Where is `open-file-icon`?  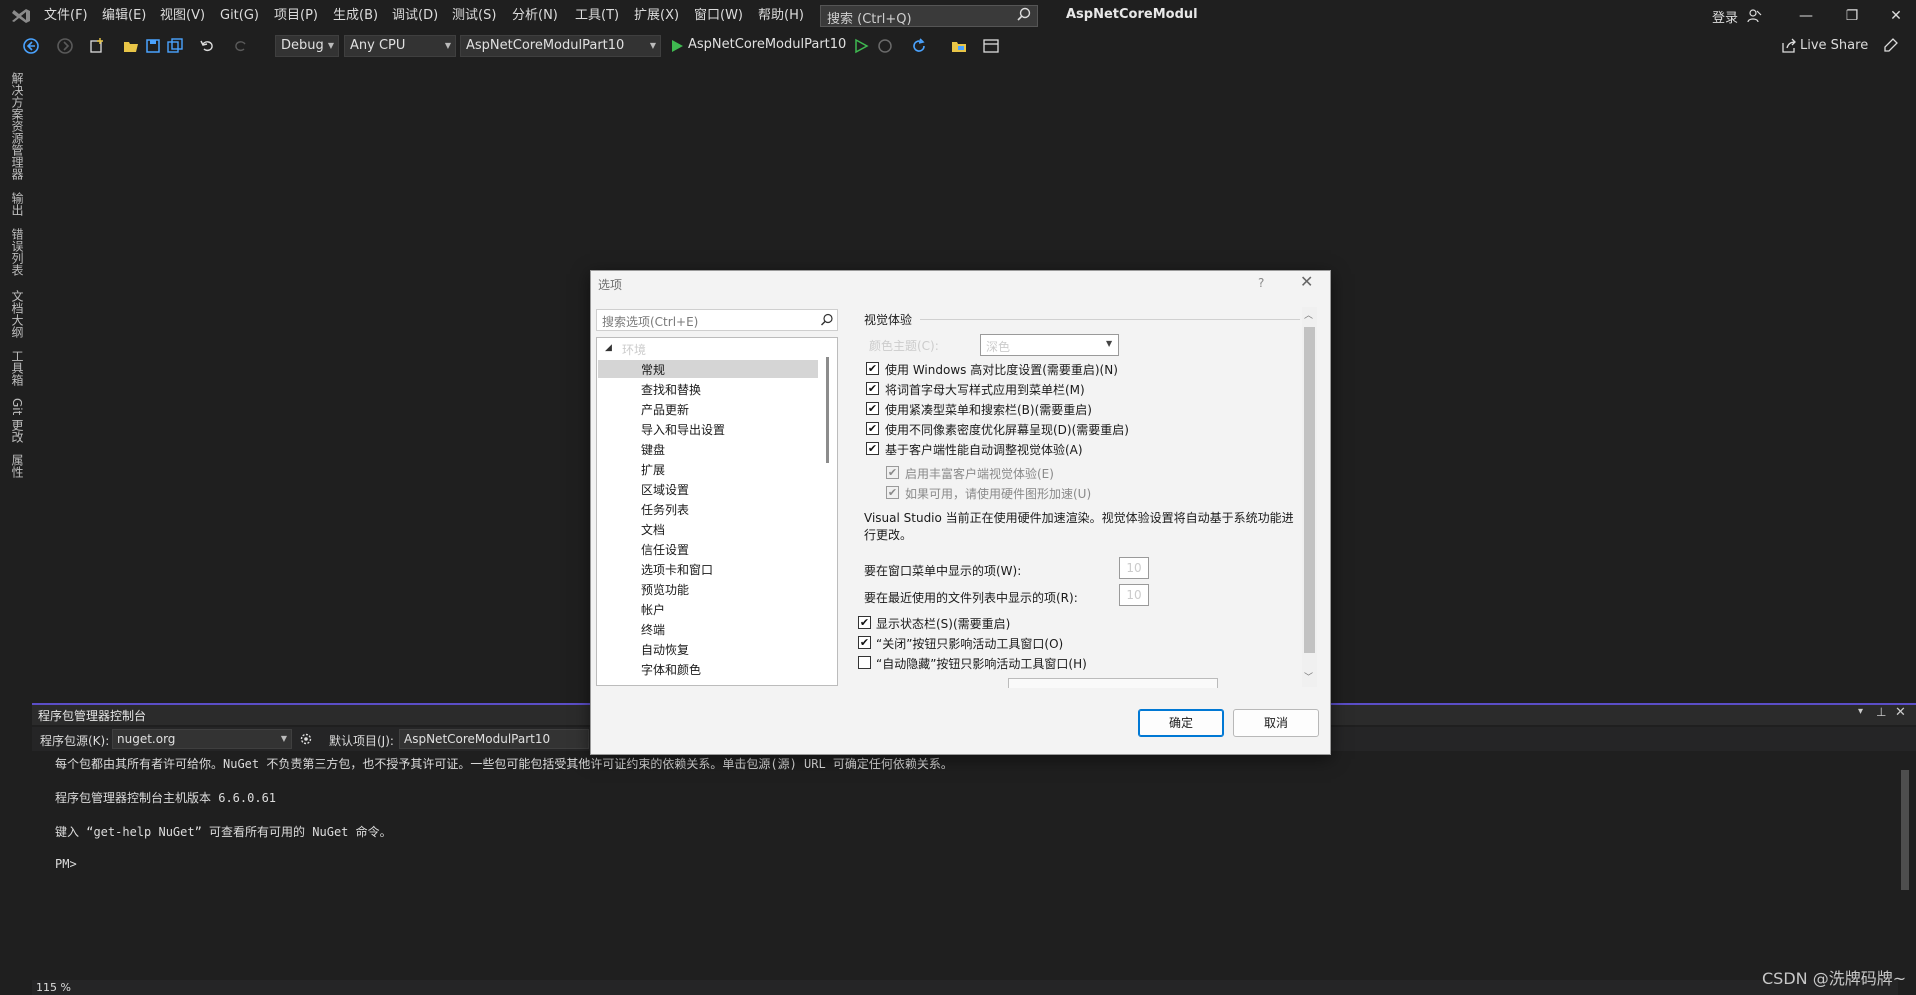 open-file-icon is located at coordinates (131, 46).